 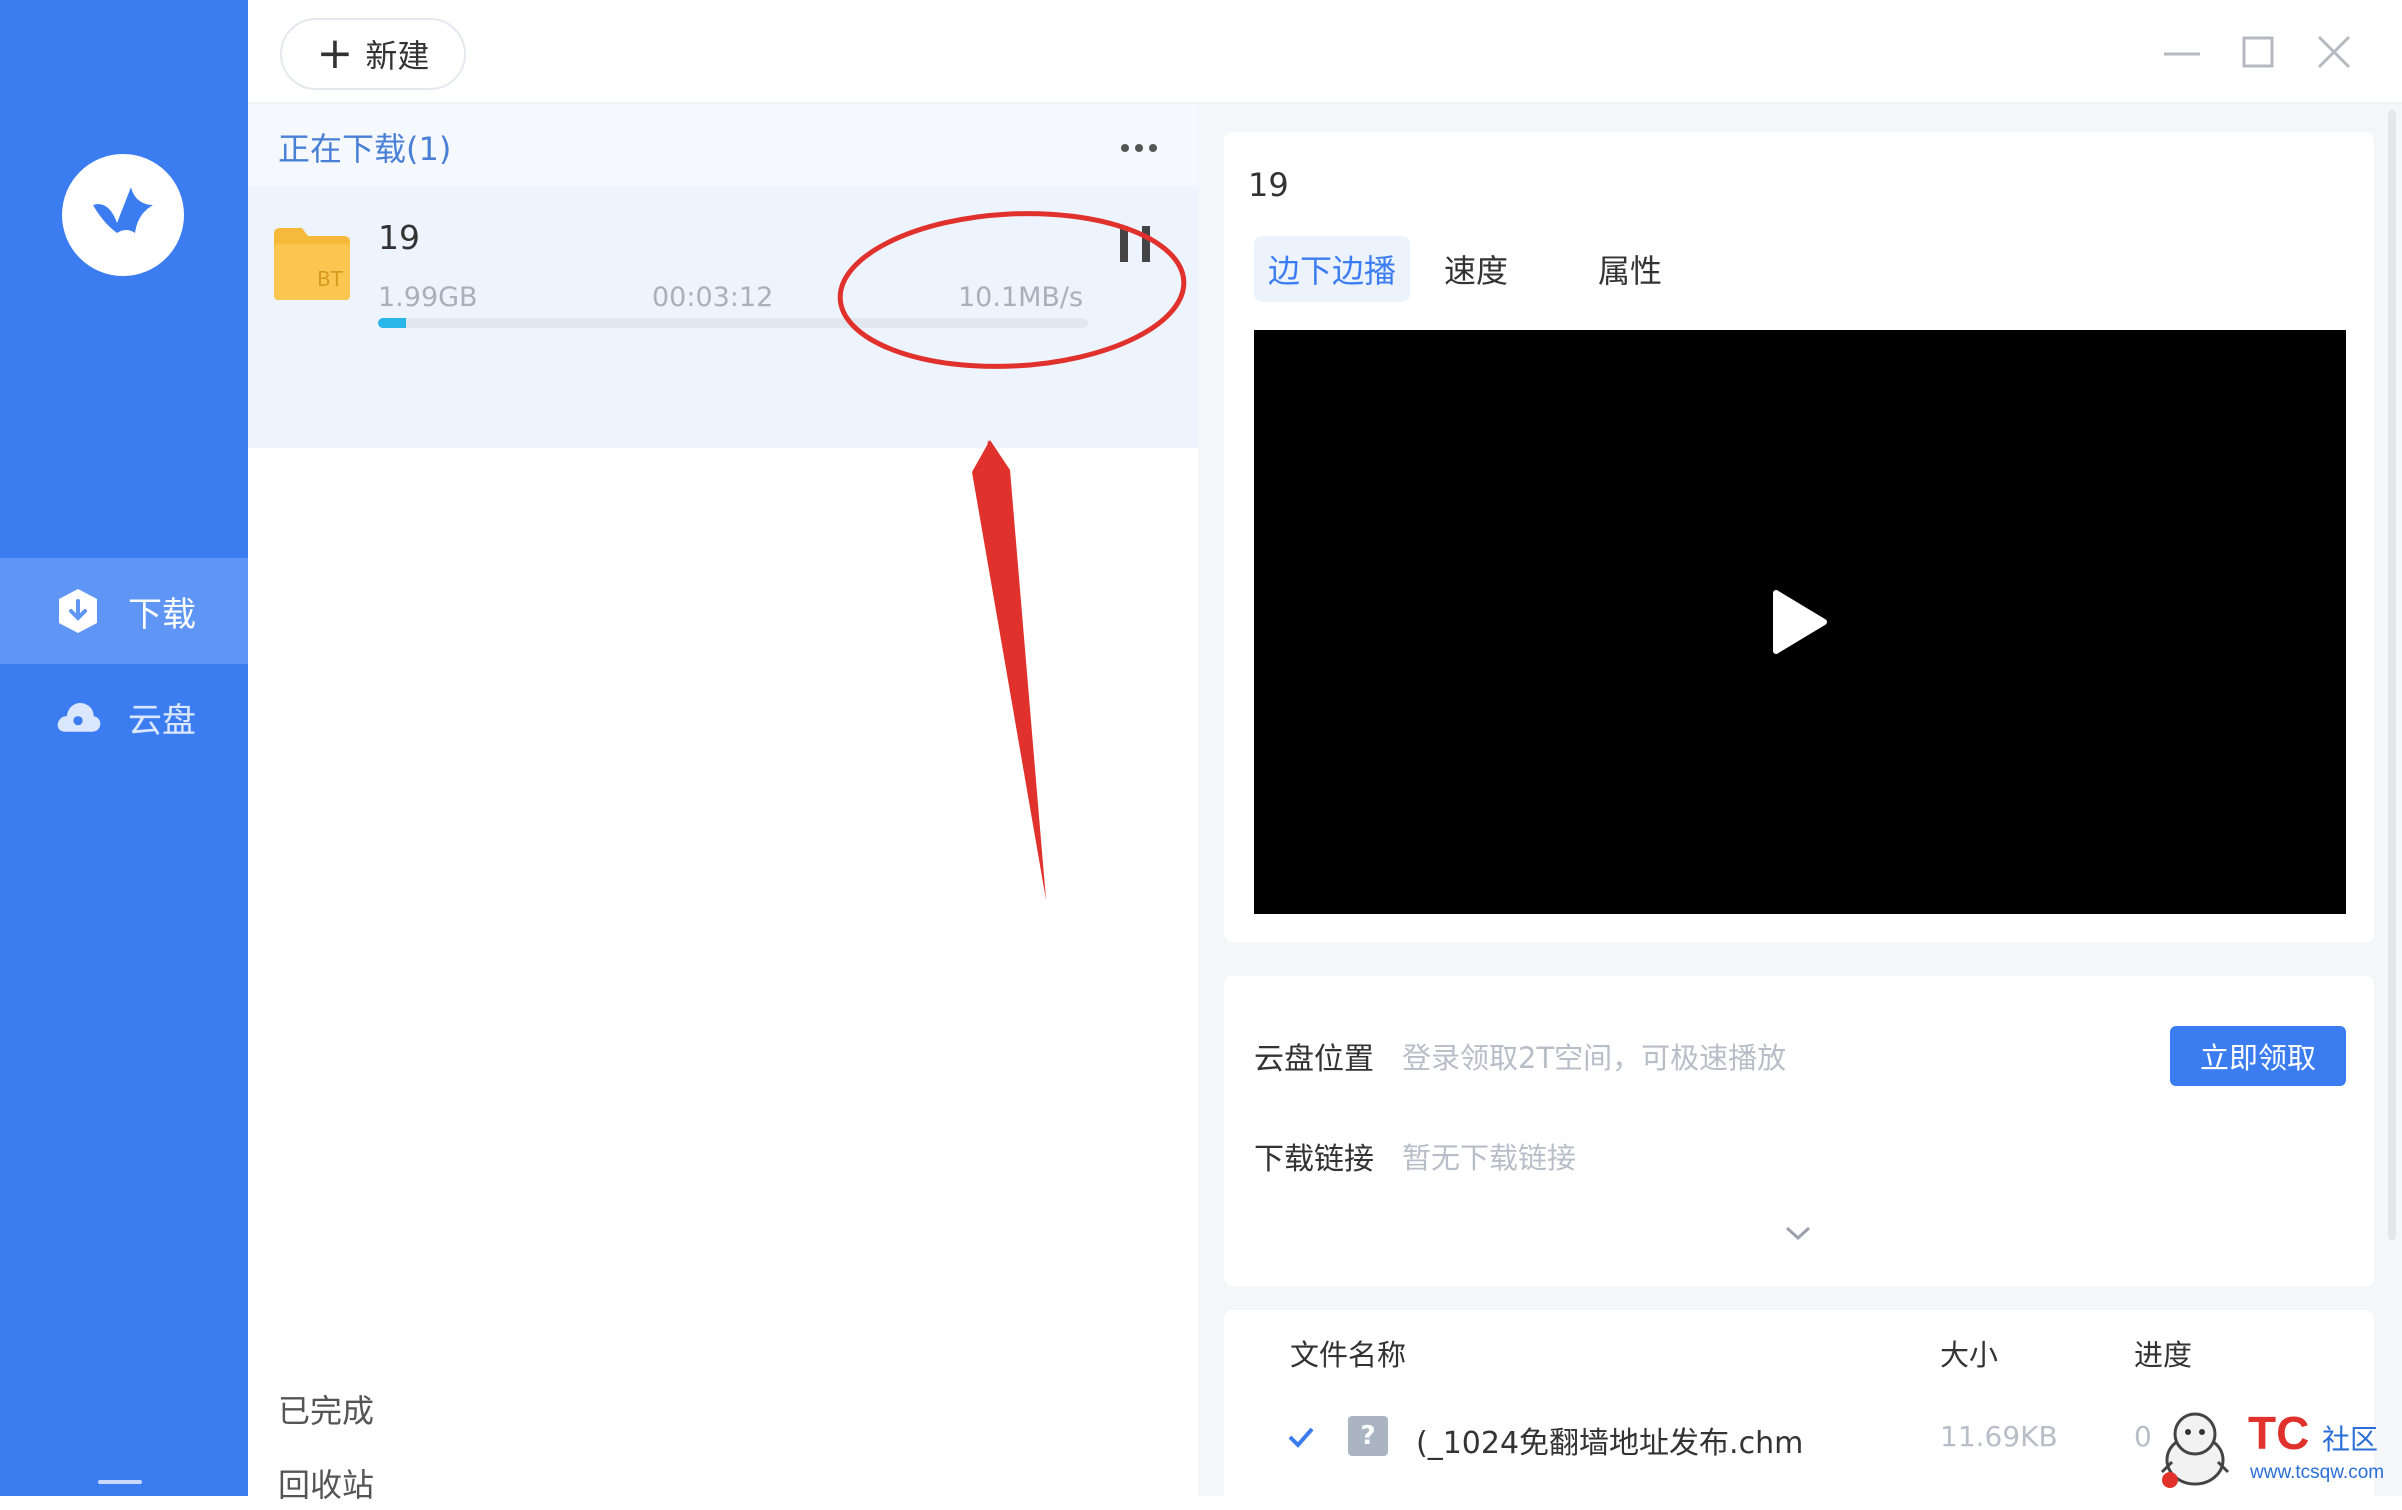 What do you see at coordinates (1489, 1158) in the screenshot?
I see `download-link-value: 暂无下载链接` at bounding box center [1489, 1158].